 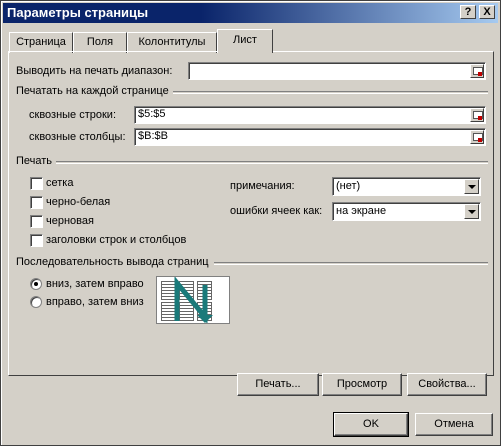 What do you see at coordinates (310, 115) in the screenshot?
I see `rows-to-repeat-input: $5:$5` at bounding box center [310, 115].